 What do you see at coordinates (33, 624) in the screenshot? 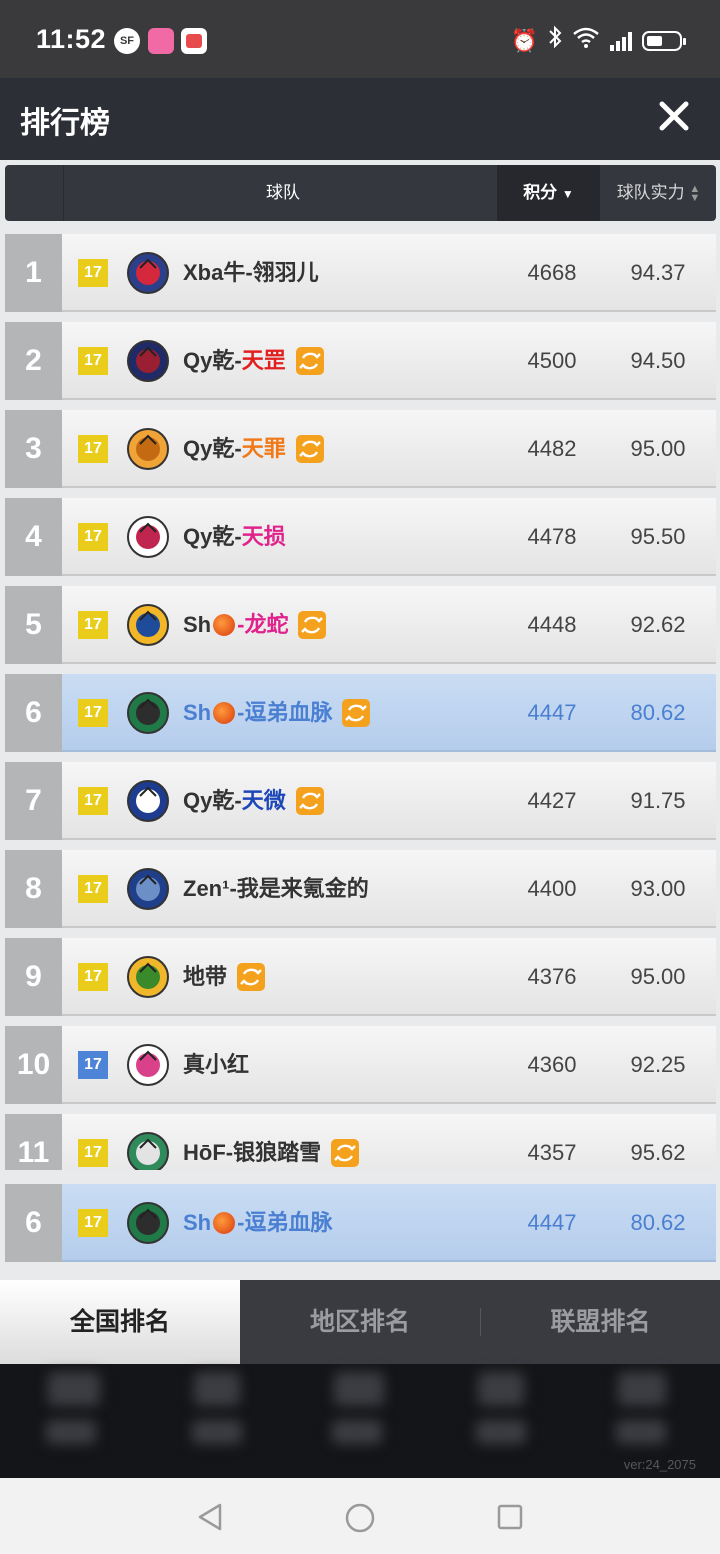
I see `rank-number: 5` at bounding box center [33, 624].